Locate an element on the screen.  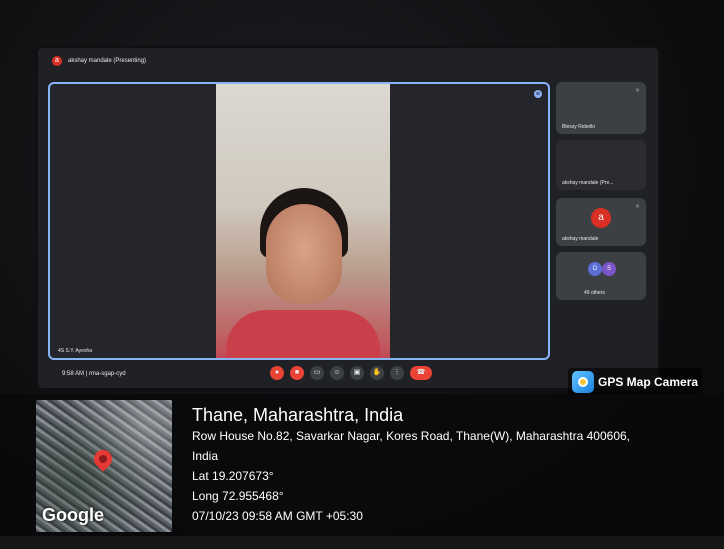
participant-name: Blessy Rebello is located at coordinates (579, 127).